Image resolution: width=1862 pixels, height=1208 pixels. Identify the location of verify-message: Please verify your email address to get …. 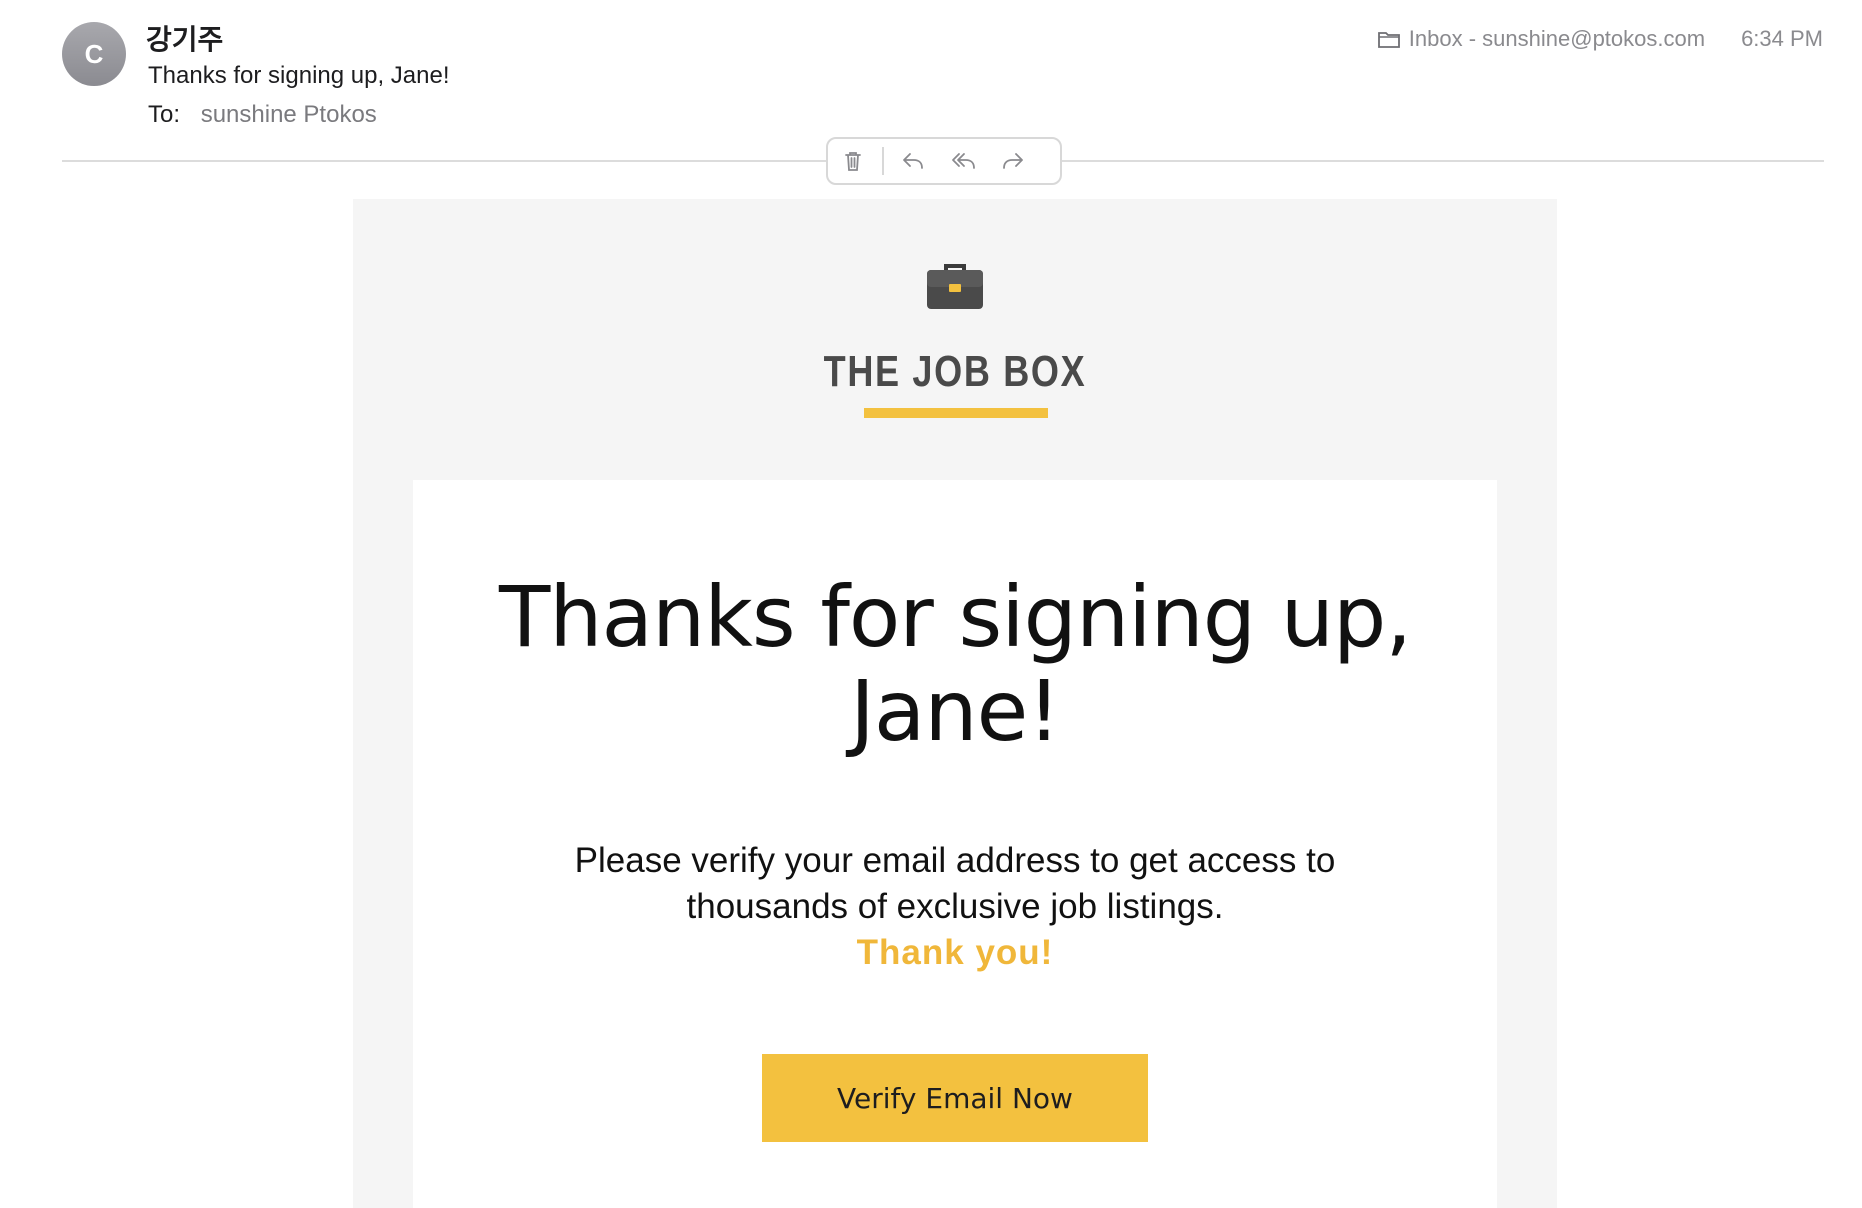
(955, 883).